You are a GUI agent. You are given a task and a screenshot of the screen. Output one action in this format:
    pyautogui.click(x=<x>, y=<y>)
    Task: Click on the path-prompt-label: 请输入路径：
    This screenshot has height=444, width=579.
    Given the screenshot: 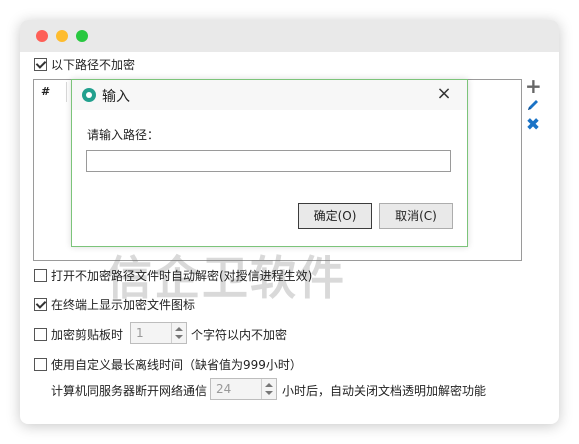 What is the action you would take?
    pyautogui.click(x=123, y=135)
    